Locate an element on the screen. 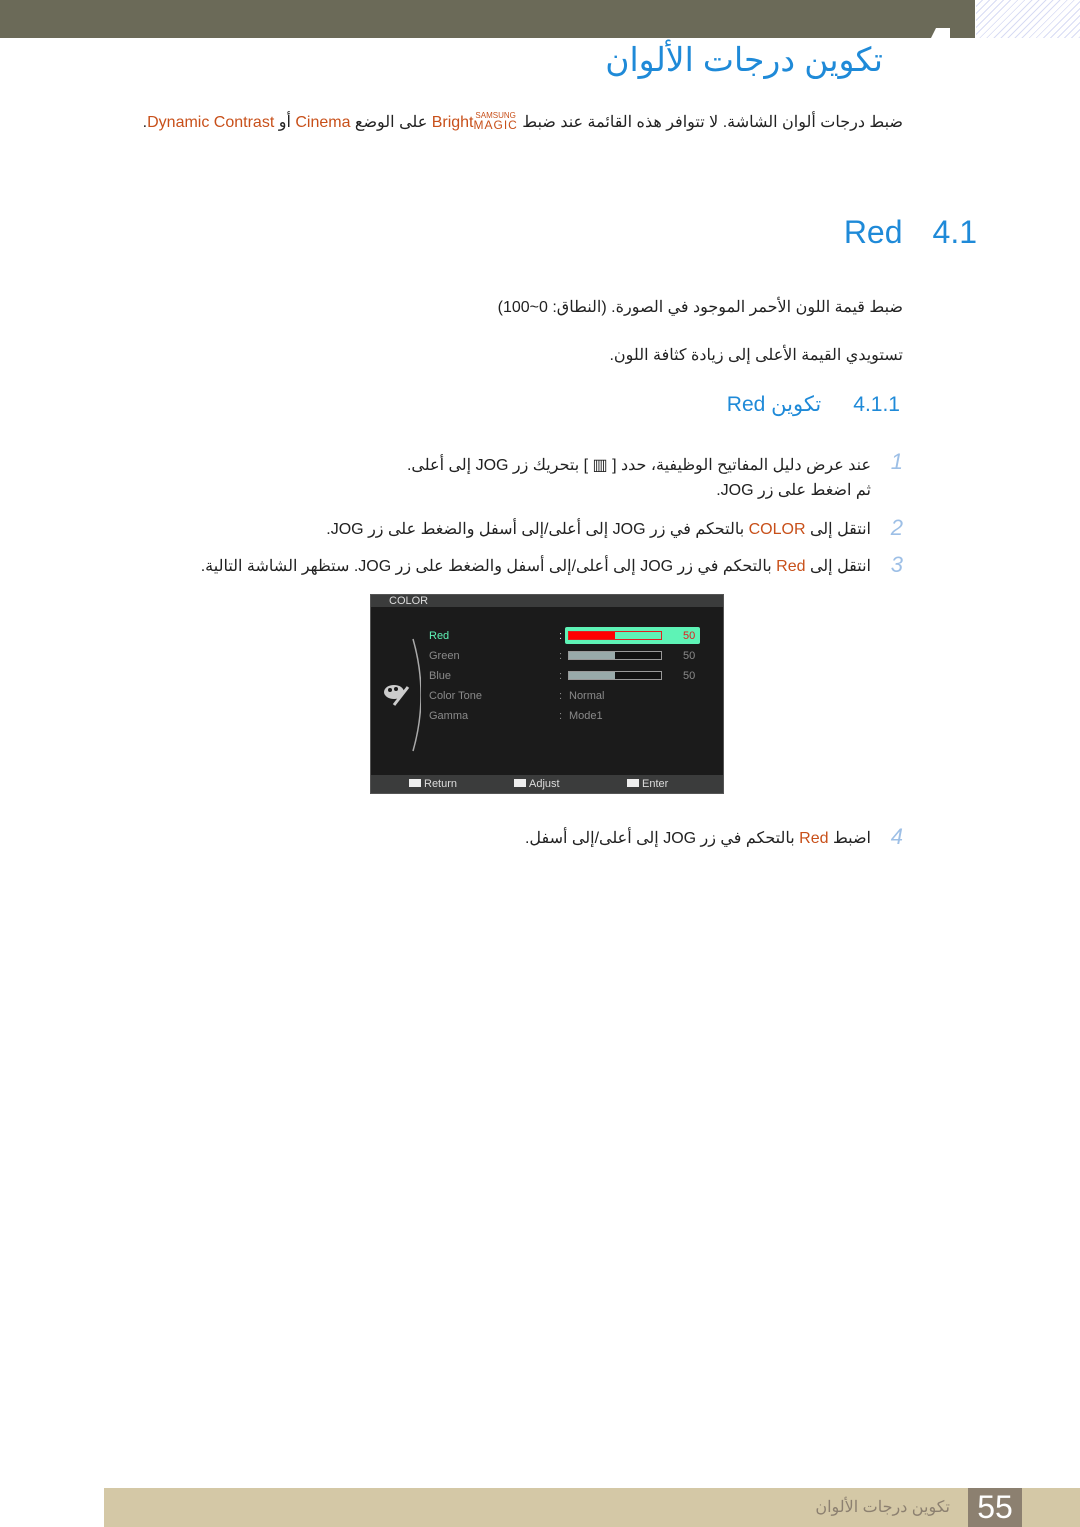 Image resolution: width=1080 pixels, height=1527 pixels. page-number: 55 is located at coordinates (995, 1507).